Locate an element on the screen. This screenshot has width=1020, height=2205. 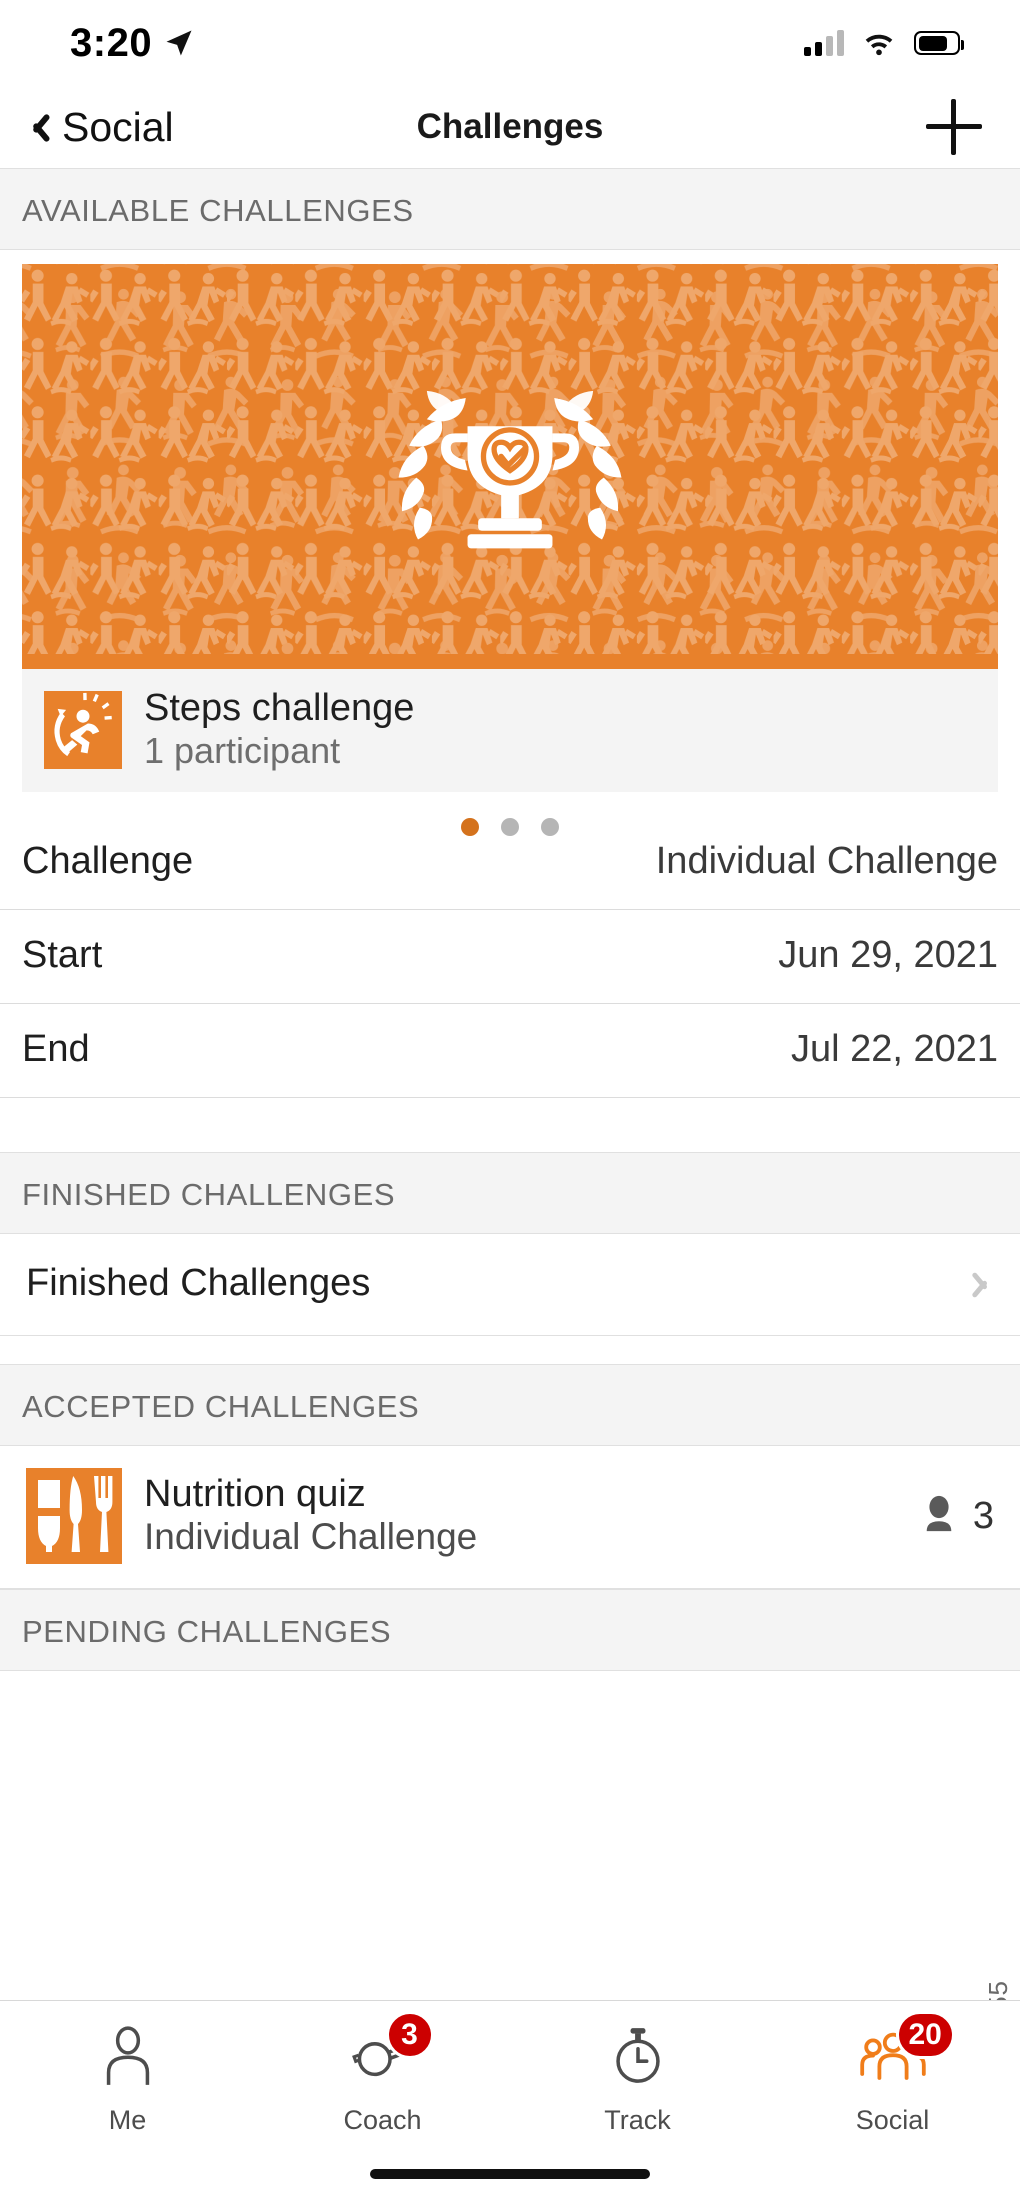
section-header-pending: PENDING CHALLENGES is located at coordinates (510, 1630).